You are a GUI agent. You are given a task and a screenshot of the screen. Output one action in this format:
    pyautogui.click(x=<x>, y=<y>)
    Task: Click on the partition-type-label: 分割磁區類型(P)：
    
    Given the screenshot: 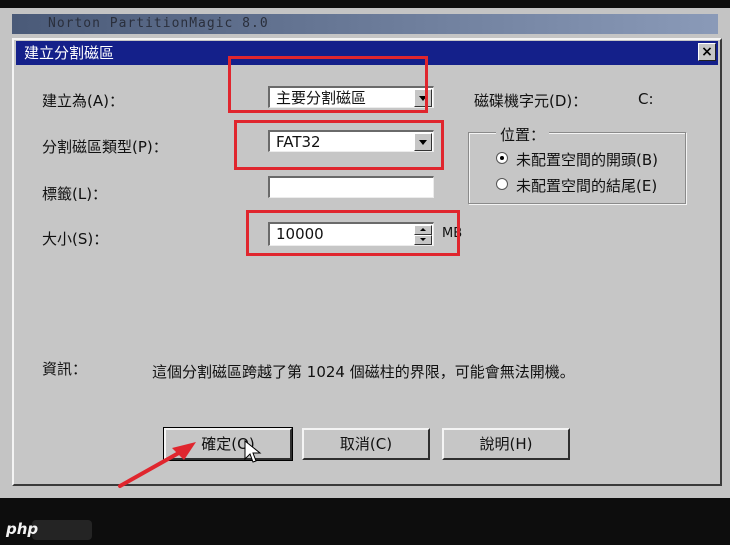 What is the action you would take?
    pyautogui.click(x=105, y=147)
    